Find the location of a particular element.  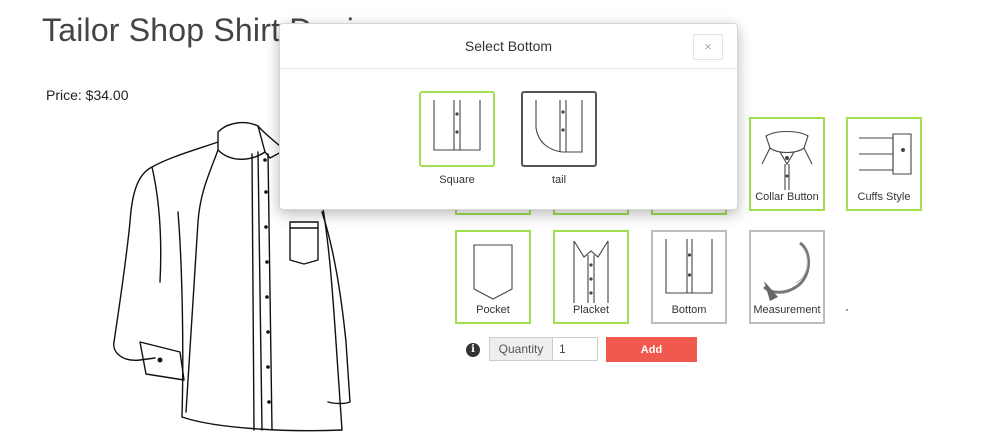

bottom-option-square: Square is located at coordinates (457, 138).